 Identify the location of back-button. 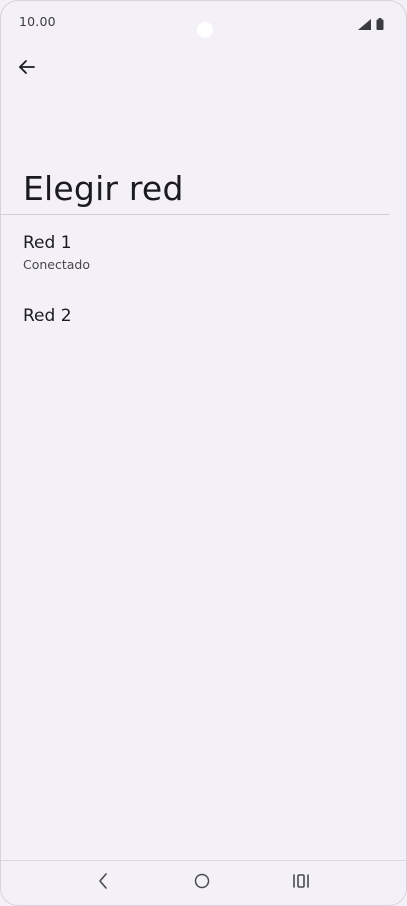
(27, 69).